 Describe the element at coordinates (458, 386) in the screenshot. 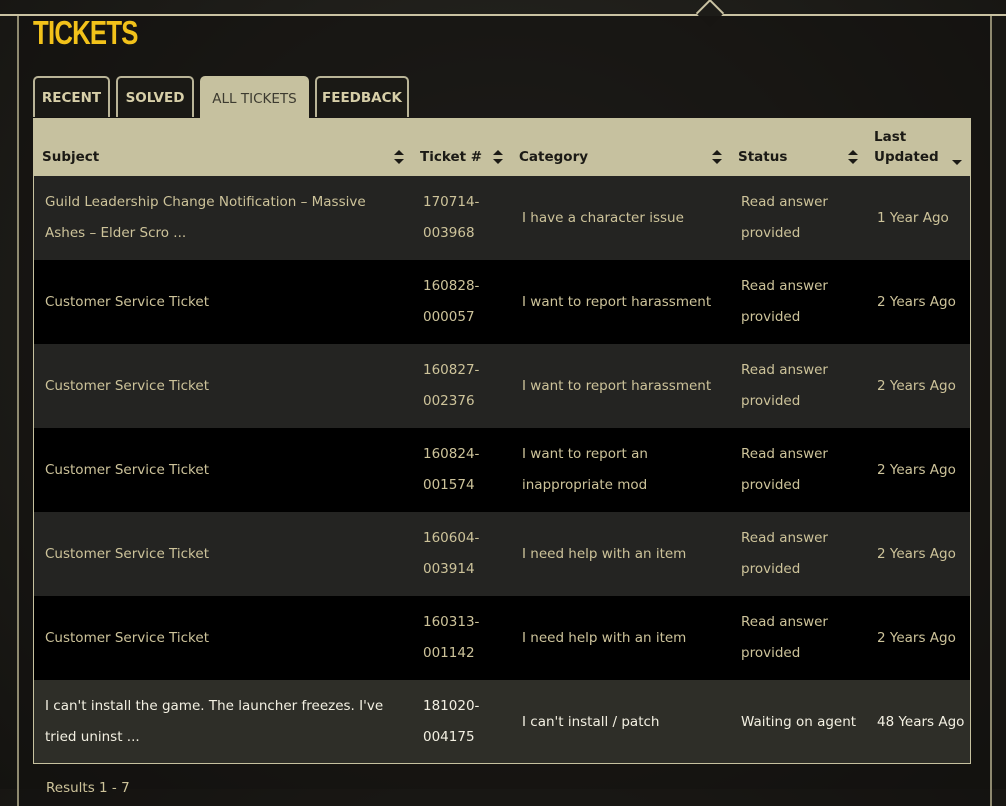

I see `row-ticket-number: 160827- 002376` at that location.